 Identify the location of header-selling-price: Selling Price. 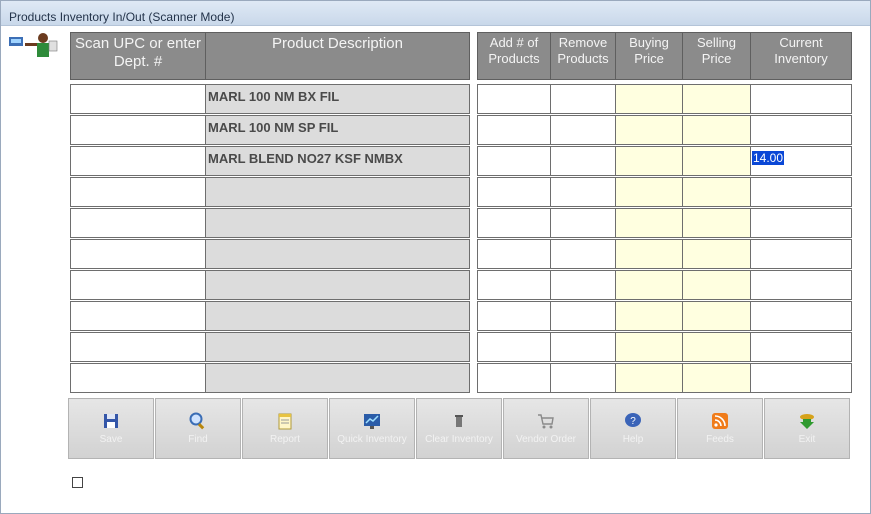
(716, 56).